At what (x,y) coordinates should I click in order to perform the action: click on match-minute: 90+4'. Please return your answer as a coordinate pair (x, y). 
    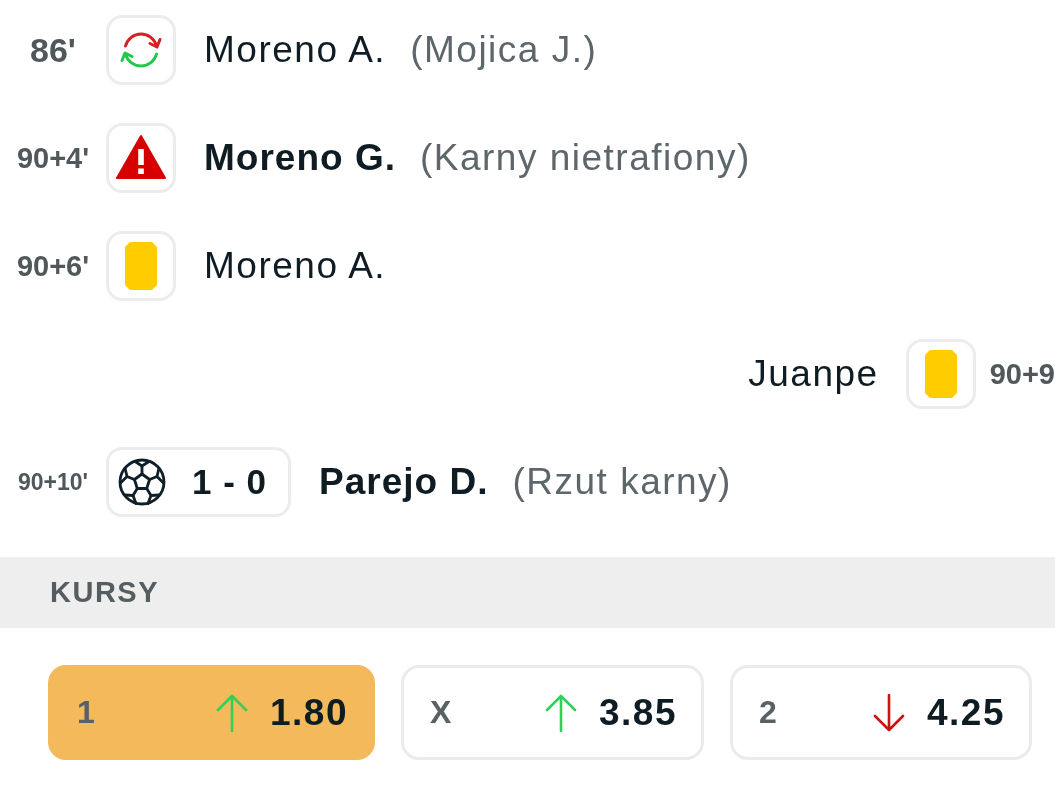
    Looking at the image, I should click on (53, 158).